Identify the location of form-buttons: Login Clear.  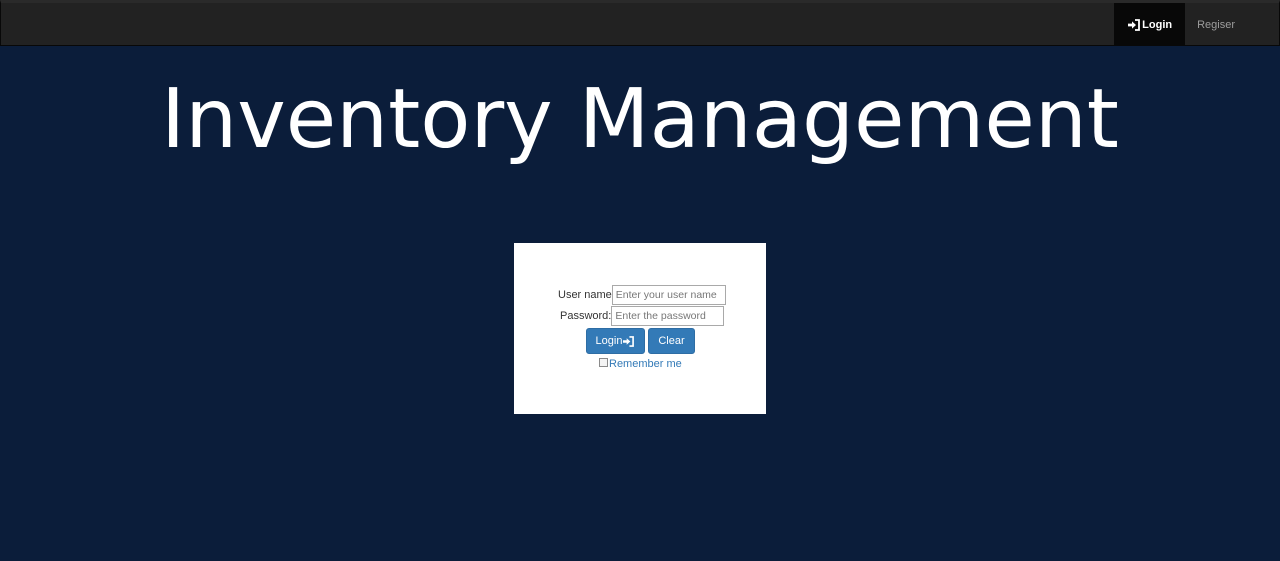
(640, 341).